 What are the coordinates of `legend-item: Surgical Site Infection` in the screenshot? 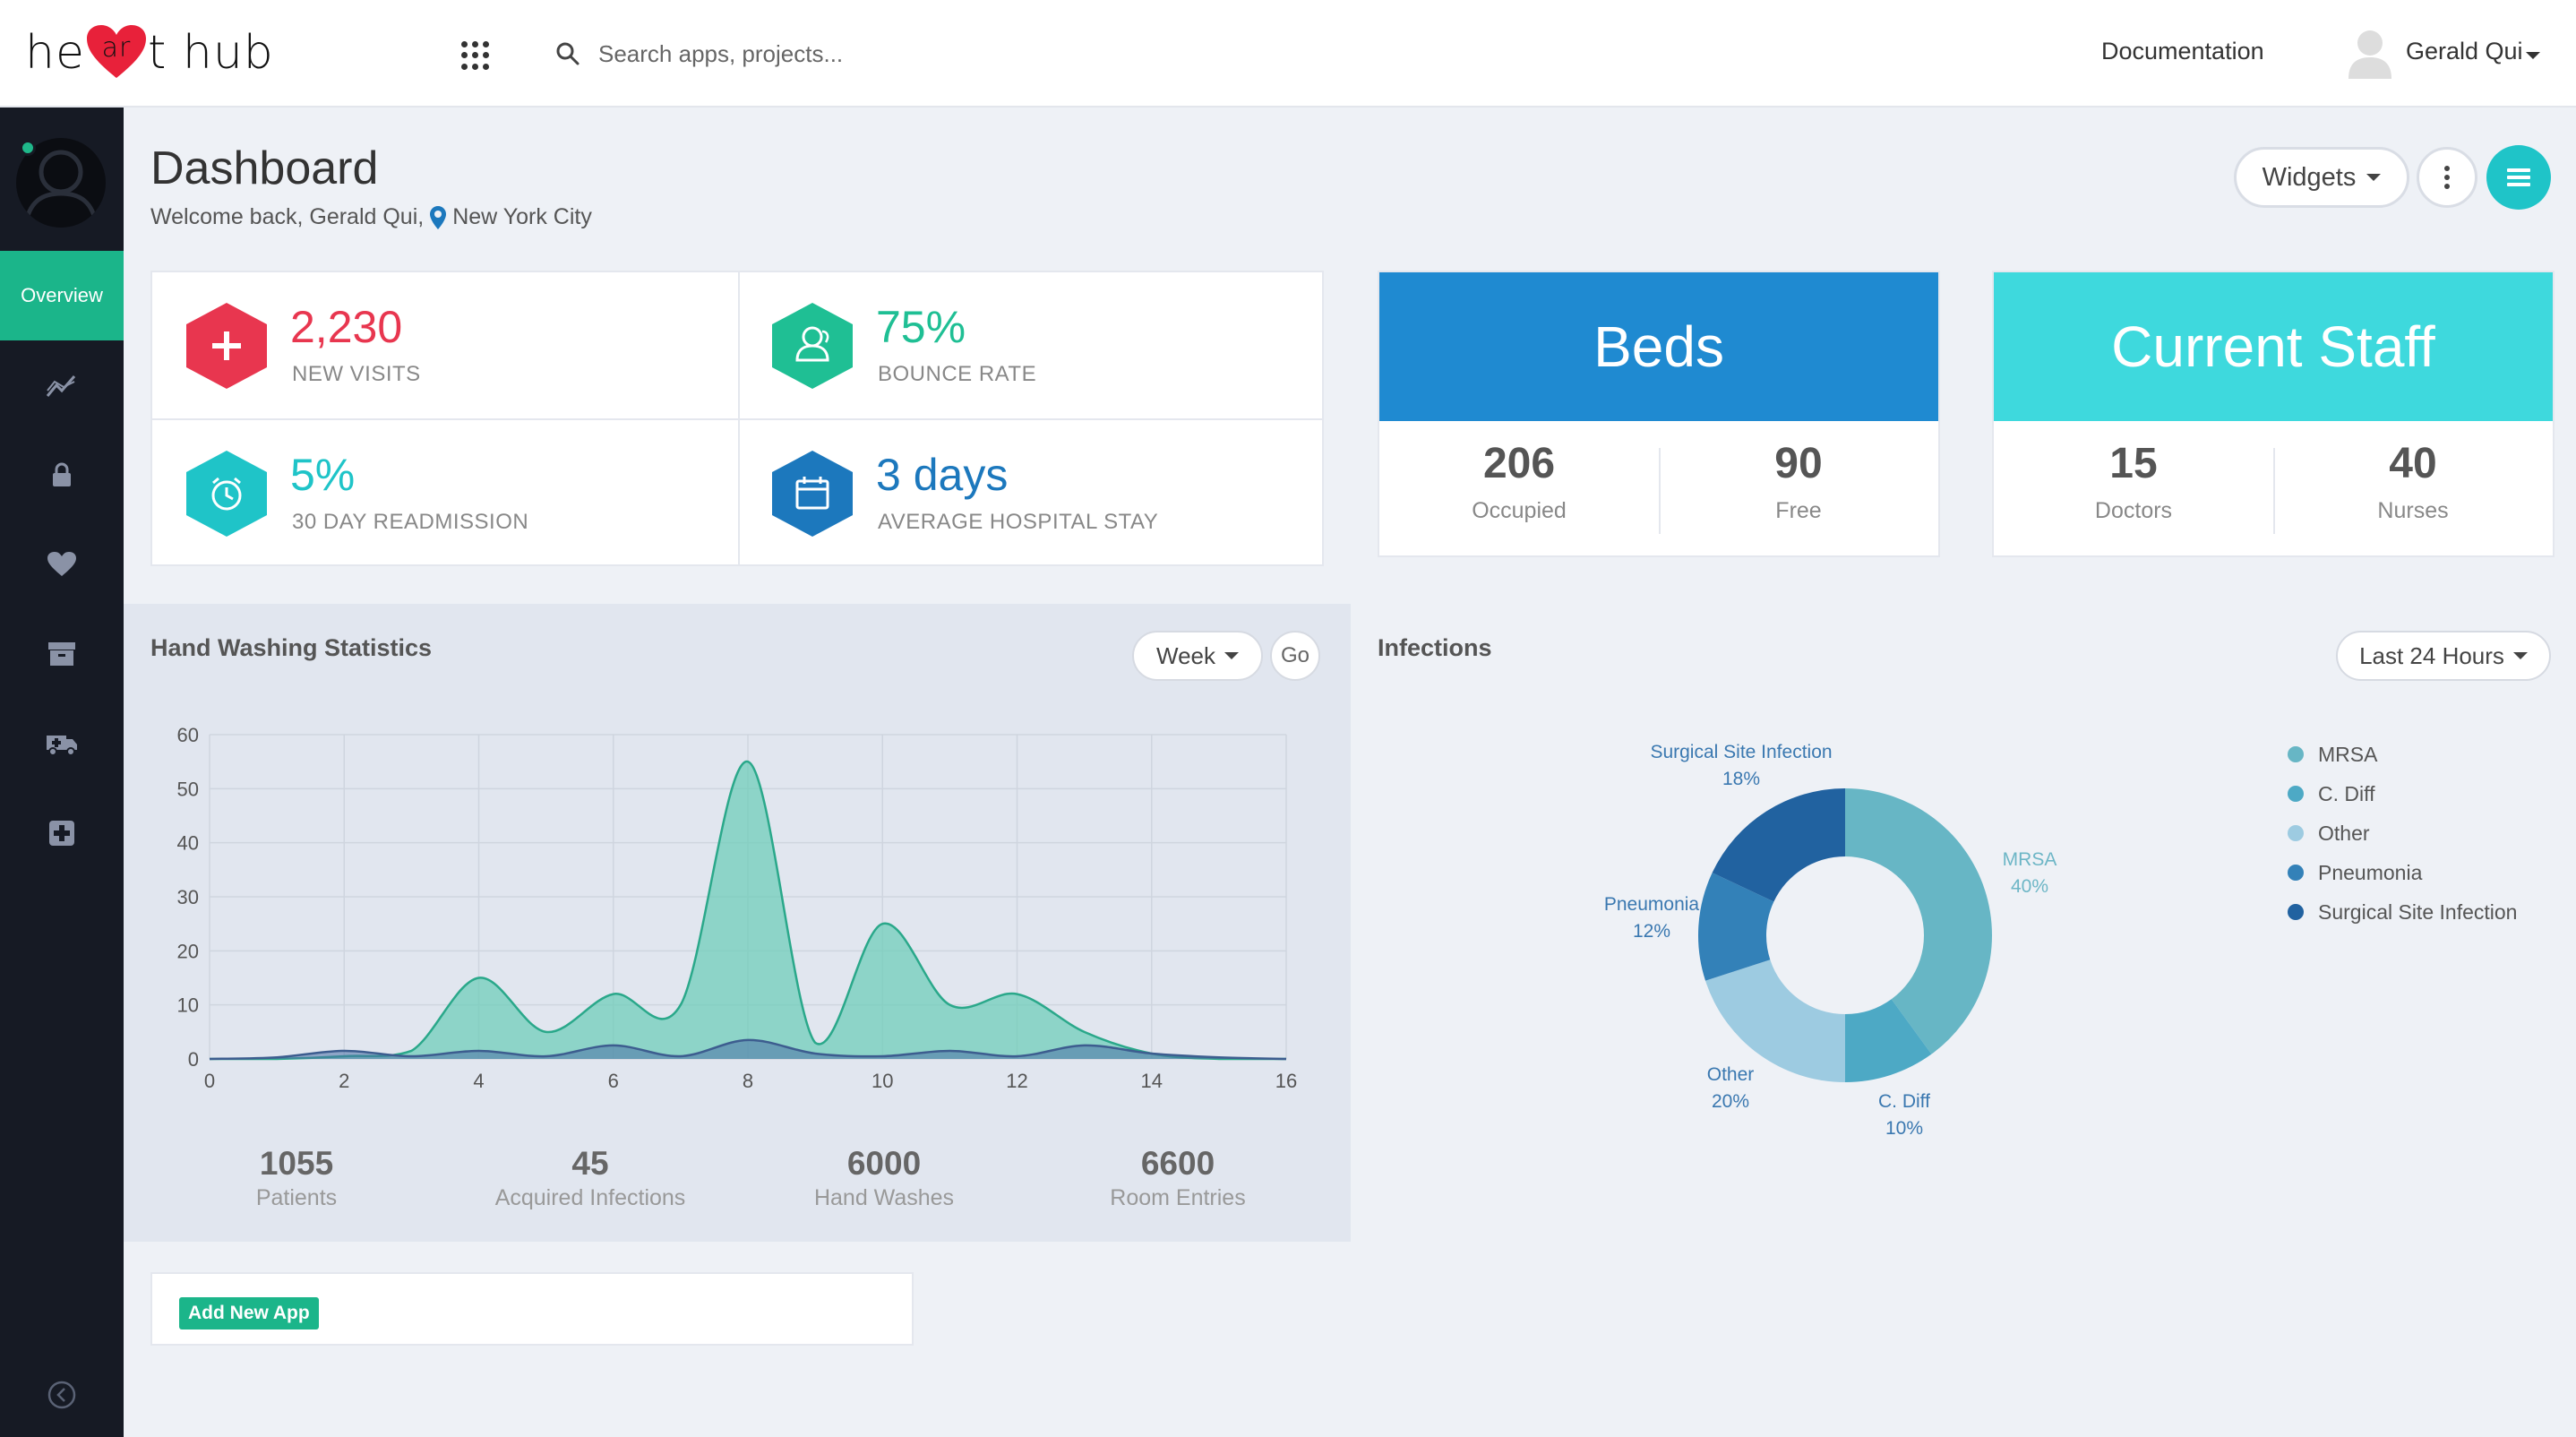 It's located at (2402, 912).